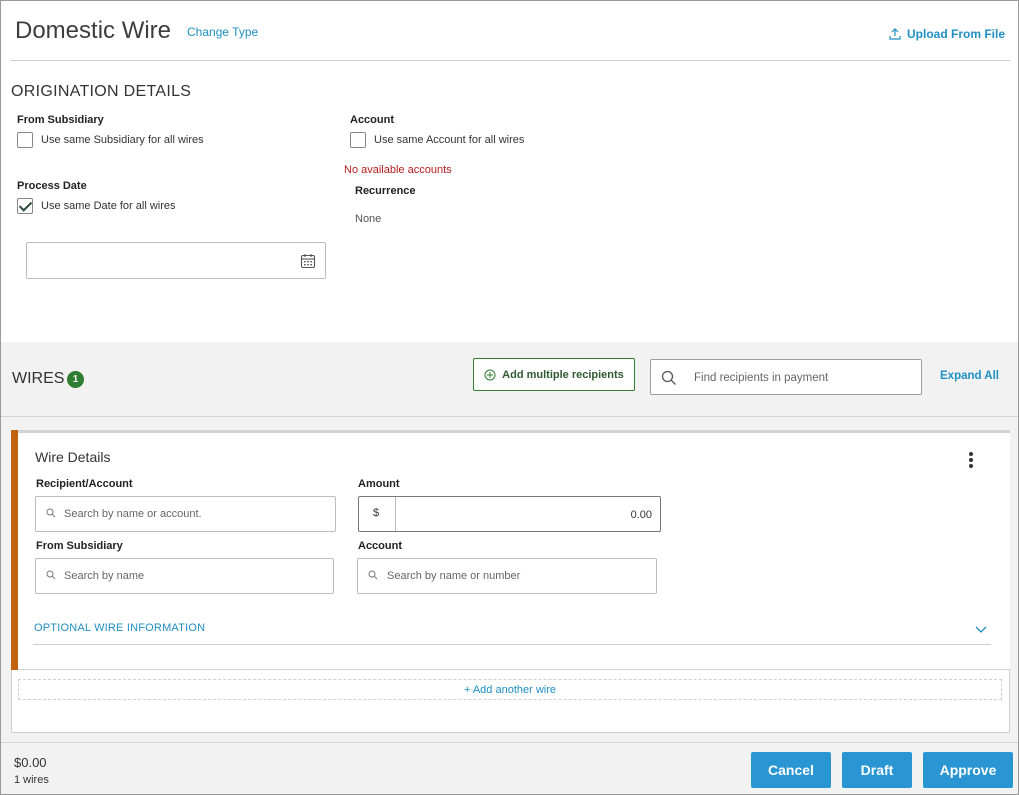 The height and width of the screenshot is (795, 1019). What do you see at coordinates (509, 416) in the screenshot?
I see `wires-header-divider` at bounding box center [509, 416].